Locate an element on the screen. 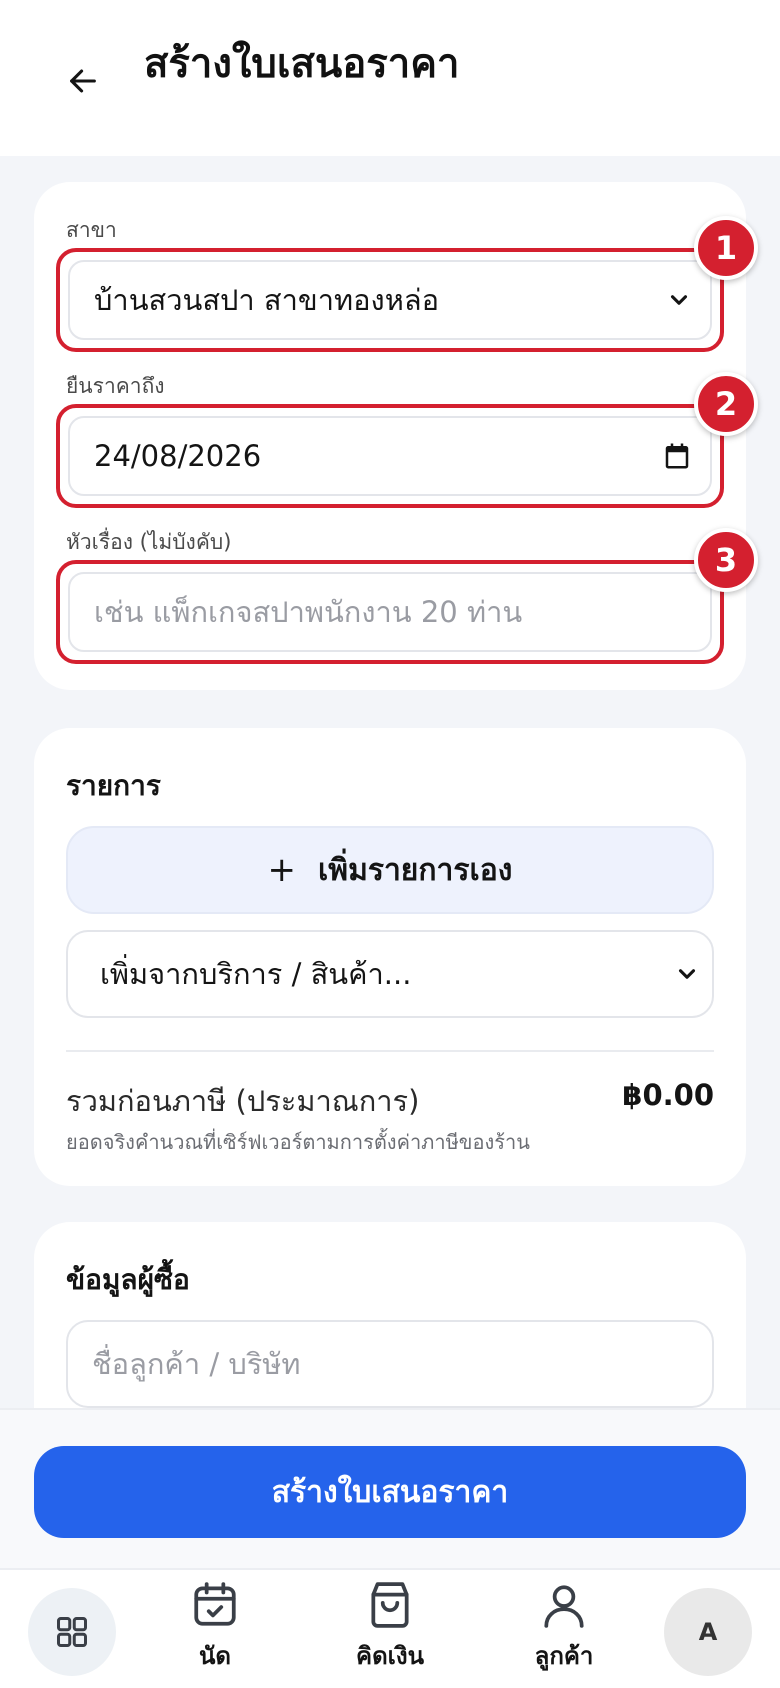 This screenshot has height=1688, width=780. buyer-name-input: ชื่อลูกค้า / บริษัท is located at coordinates (390, 1364).